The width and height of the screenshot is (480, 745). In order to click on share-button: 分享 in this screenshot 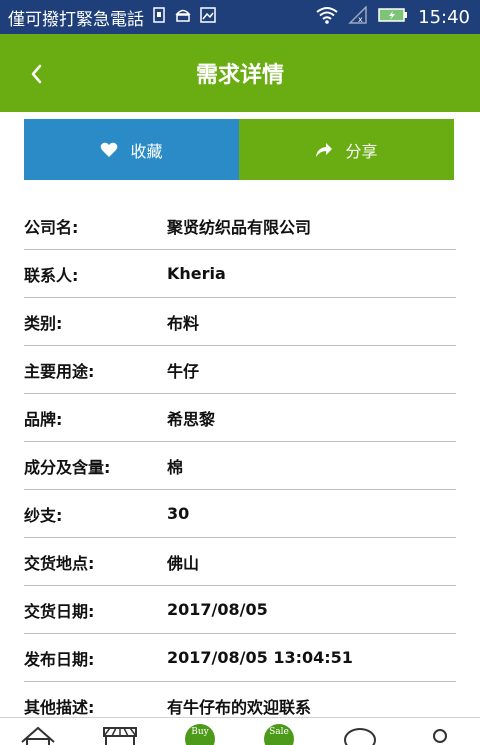, I will do `click(346, 149)`.